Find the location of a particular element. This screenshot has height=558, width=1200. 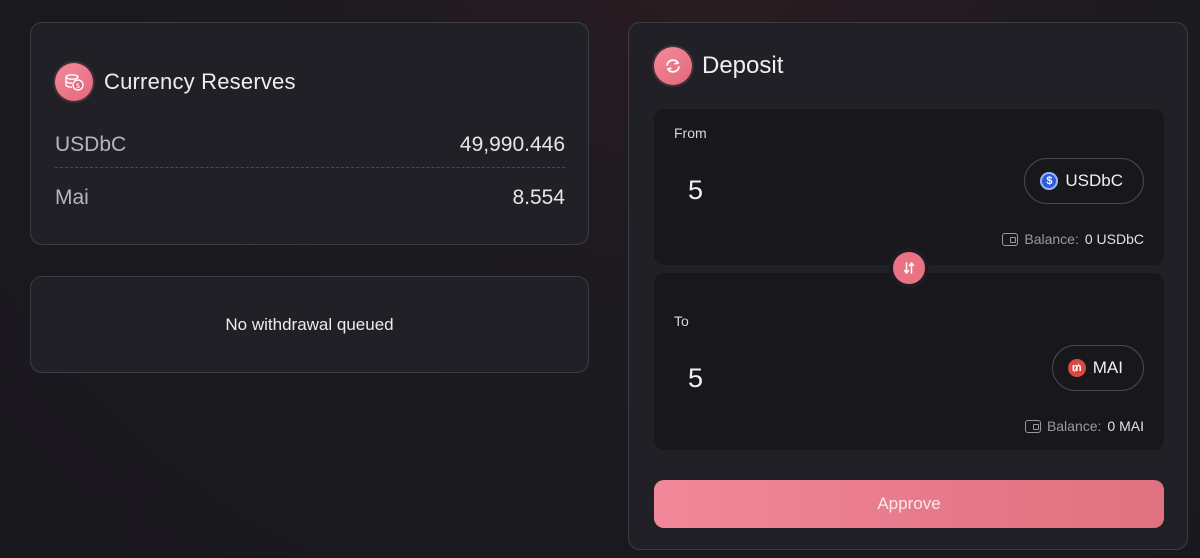

swap-circle-icon is located at coordinates (673, 66).